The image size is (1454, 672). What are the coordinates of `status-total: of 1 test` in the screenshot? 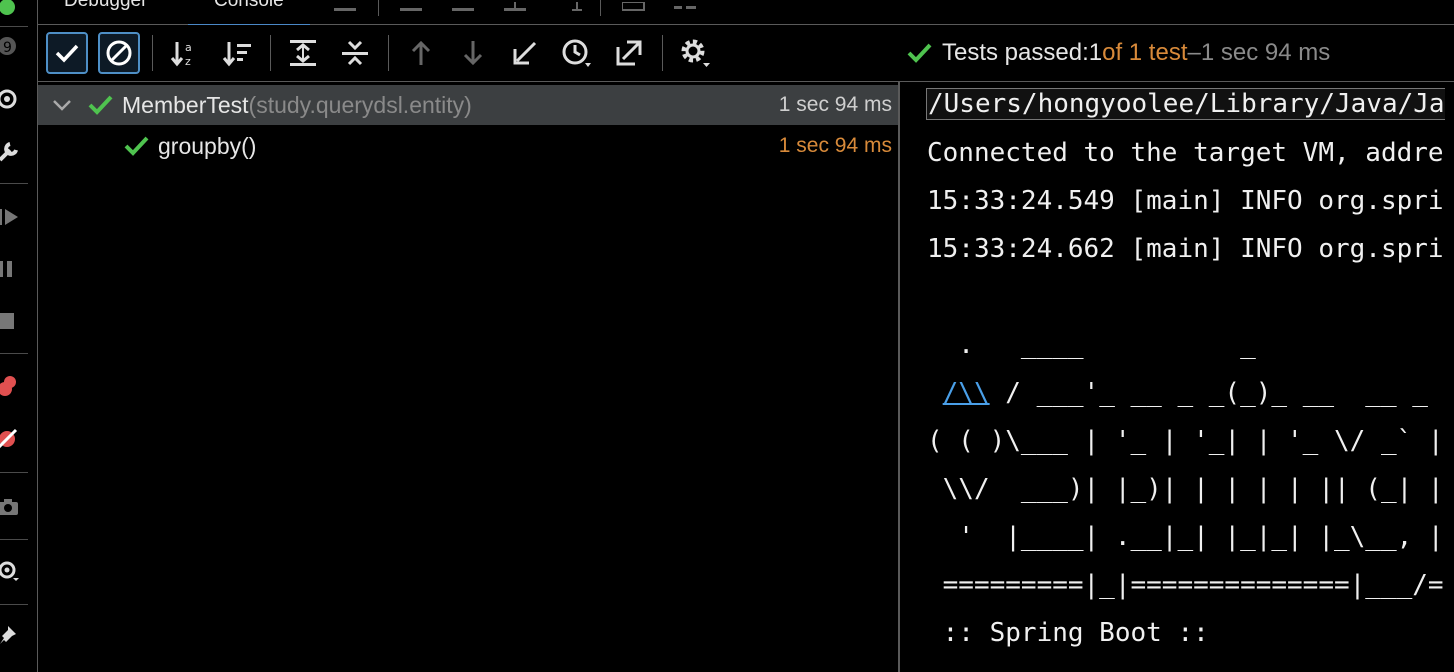 It's located at (1145, 52).